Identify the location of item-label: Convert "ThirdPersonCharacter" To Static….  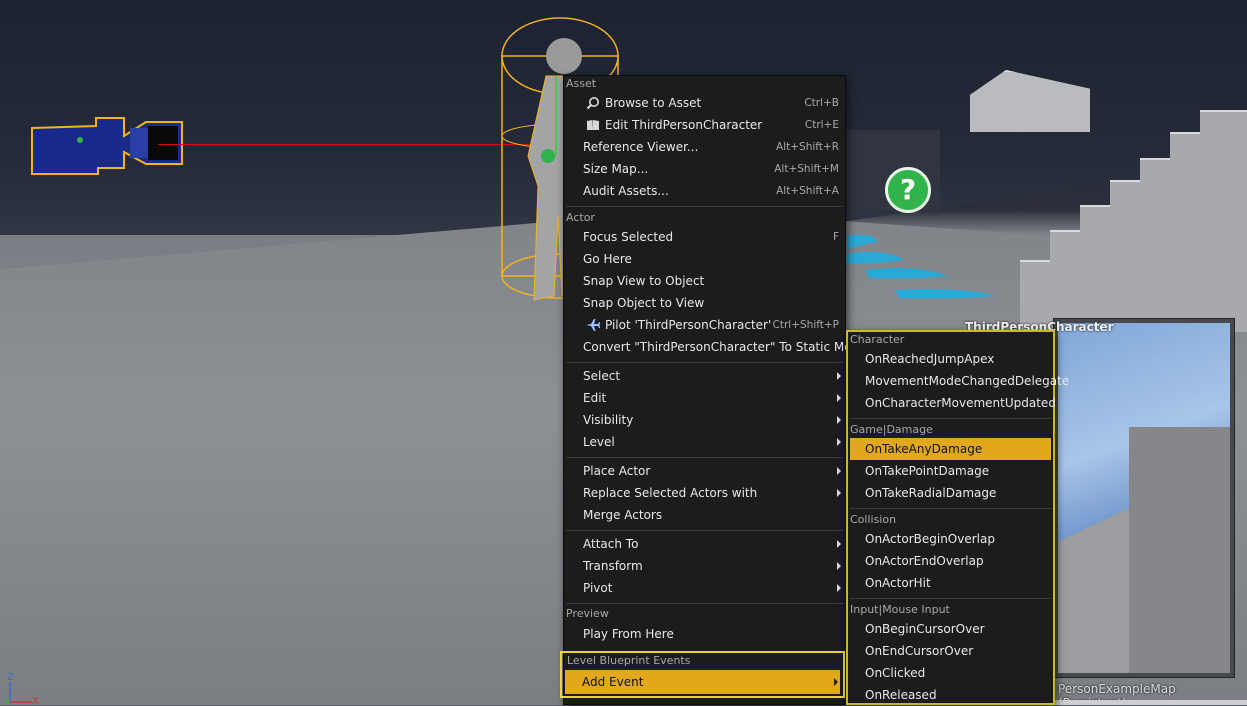
(724, 347).